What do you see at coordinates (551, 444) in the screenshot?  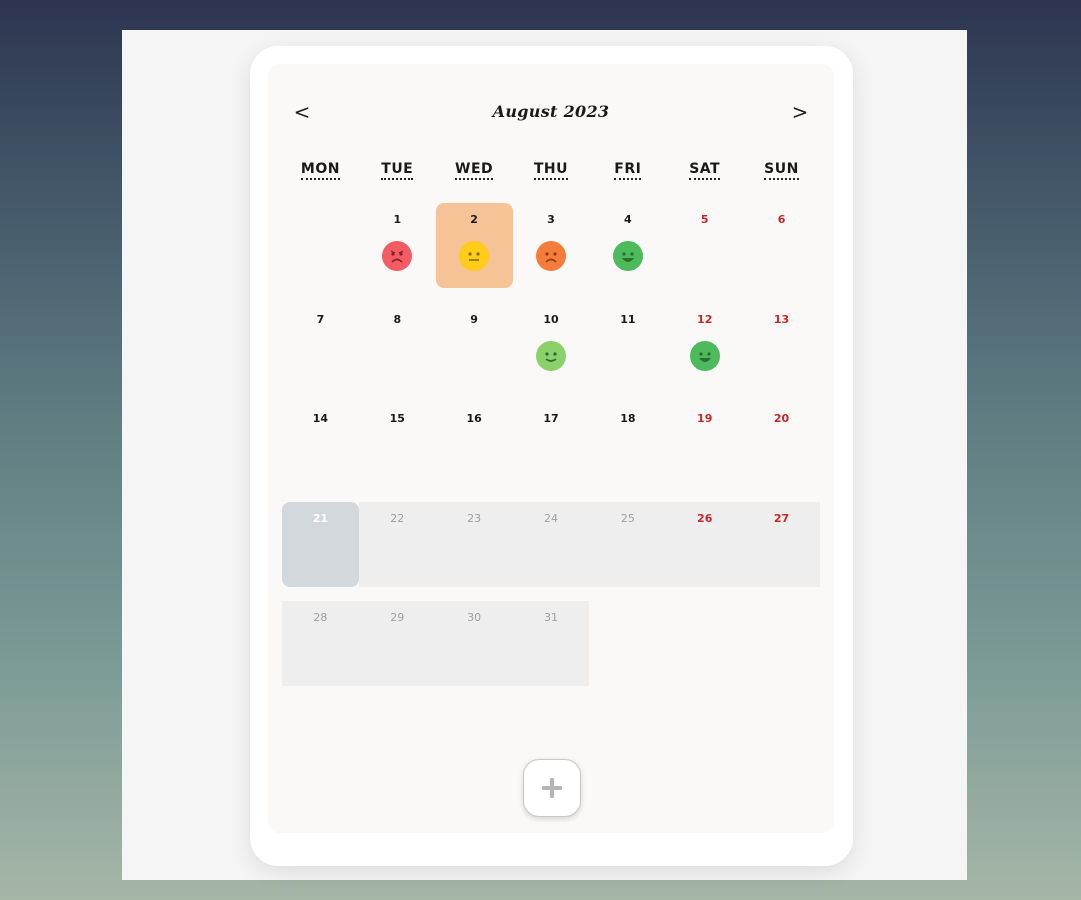 I see `day-cell-17: 17` at bounding box center [551, 444].